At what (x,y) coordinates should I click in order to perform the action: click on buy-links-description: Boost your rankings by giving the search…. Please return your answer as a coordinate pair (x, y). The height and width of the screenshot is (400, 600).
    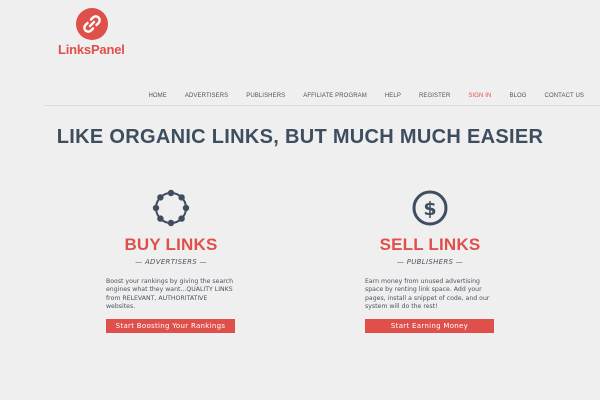
    Looking at the image, I should click on (169, 294).